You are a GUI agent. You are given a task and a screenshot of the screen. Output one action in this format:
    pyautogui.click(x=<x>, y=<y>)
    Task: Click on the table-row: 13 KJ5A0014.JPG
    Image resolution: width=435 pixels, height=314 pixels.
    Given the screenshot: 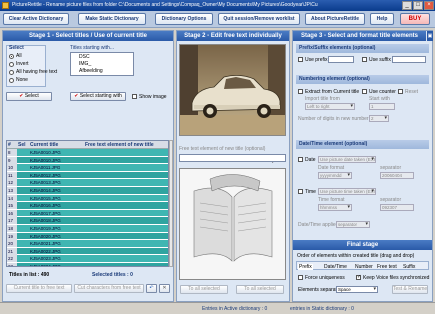 What is the action you would take?
    pyautogui.click(x=87, y=191)
    